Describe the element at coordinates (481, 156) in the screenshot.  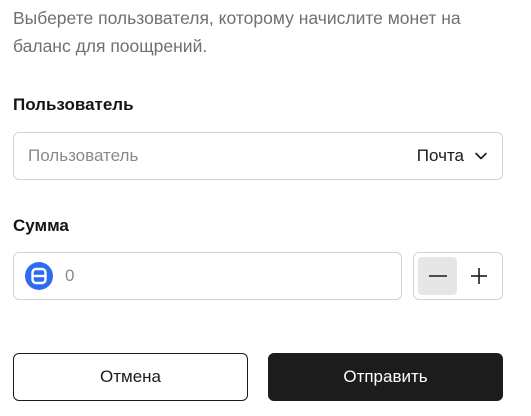
I see `chevron-down-icon` at that location.